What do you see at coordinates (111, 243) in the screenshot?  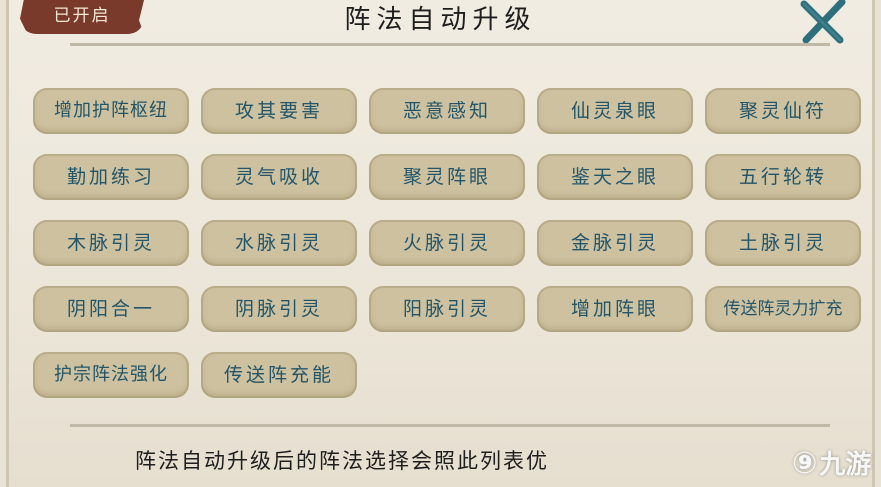 I see `formation-item: 木脉引灵` at bounding box center [111, 243].